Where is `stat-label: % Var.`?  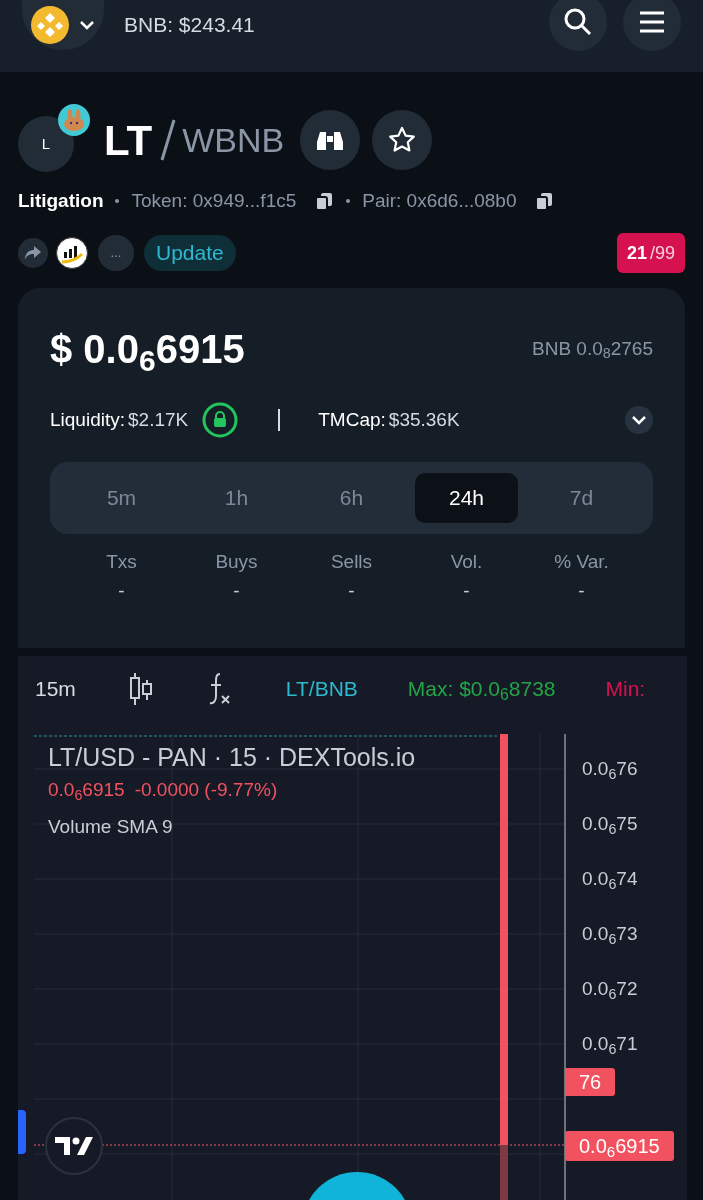 stat-label: % Var. is located at coordinates (581, 562).